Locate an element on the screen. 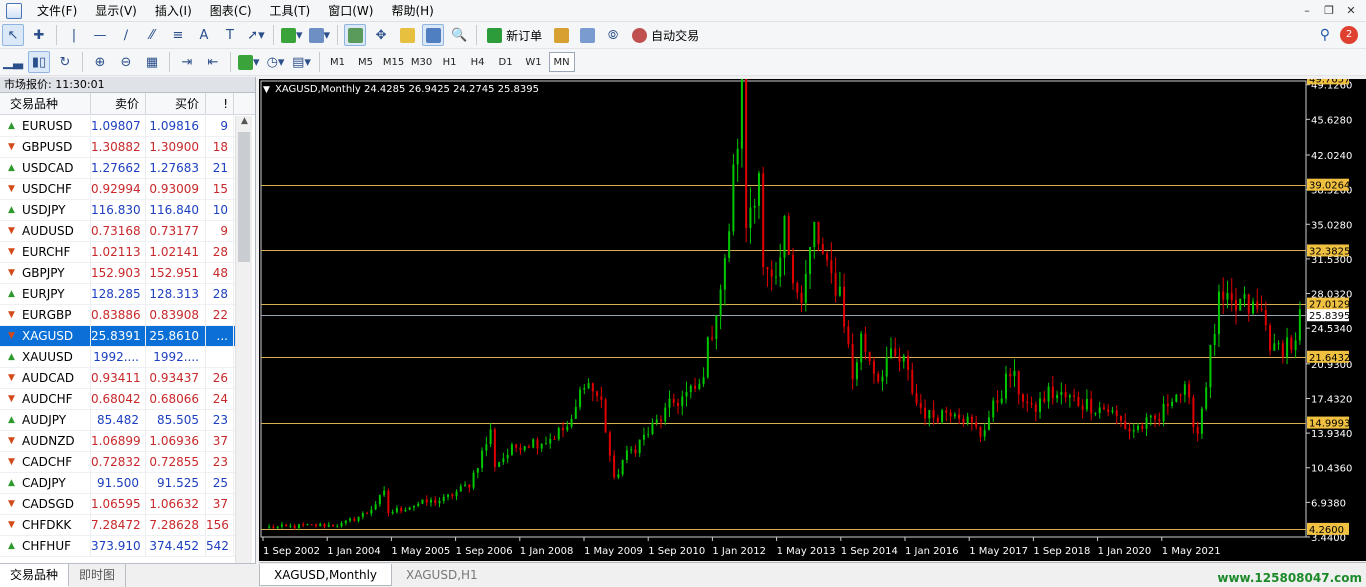  market-watch-scrollbar: ▲ ▼ is located at coordinates (243, 351).